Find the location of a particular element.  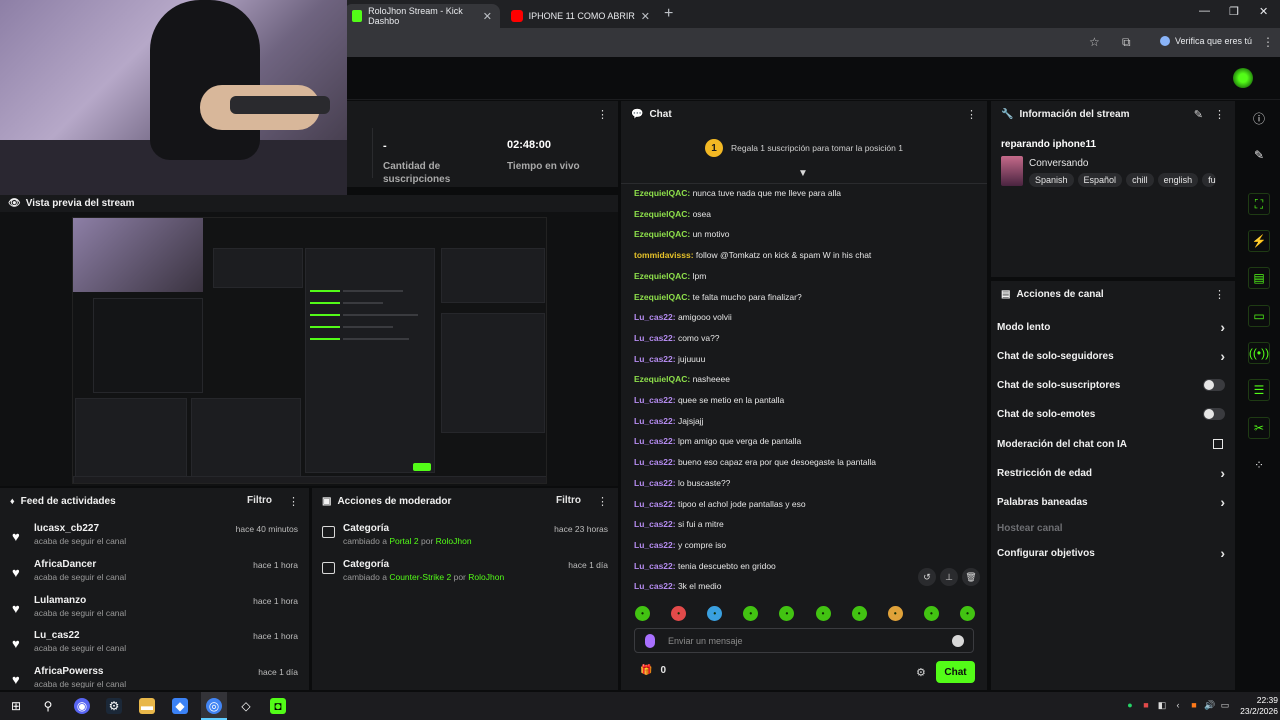

browser-menu-icon: ⋮ is located at coordinates (1268, 42).